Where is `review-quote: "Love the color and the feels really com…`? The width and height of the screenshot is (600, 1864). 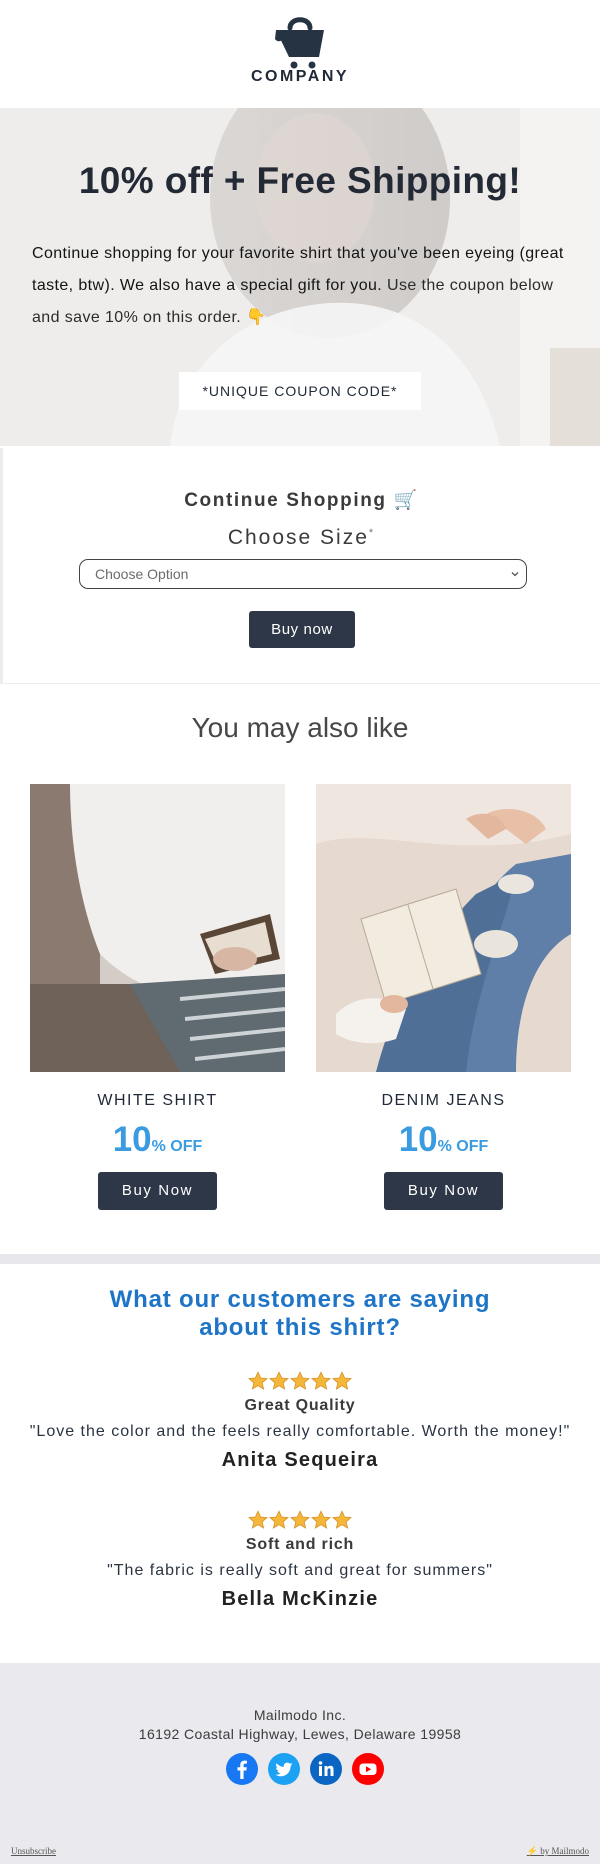 review-quote: "Love the color and the feels really com… is located at coordinates (300, 1431).